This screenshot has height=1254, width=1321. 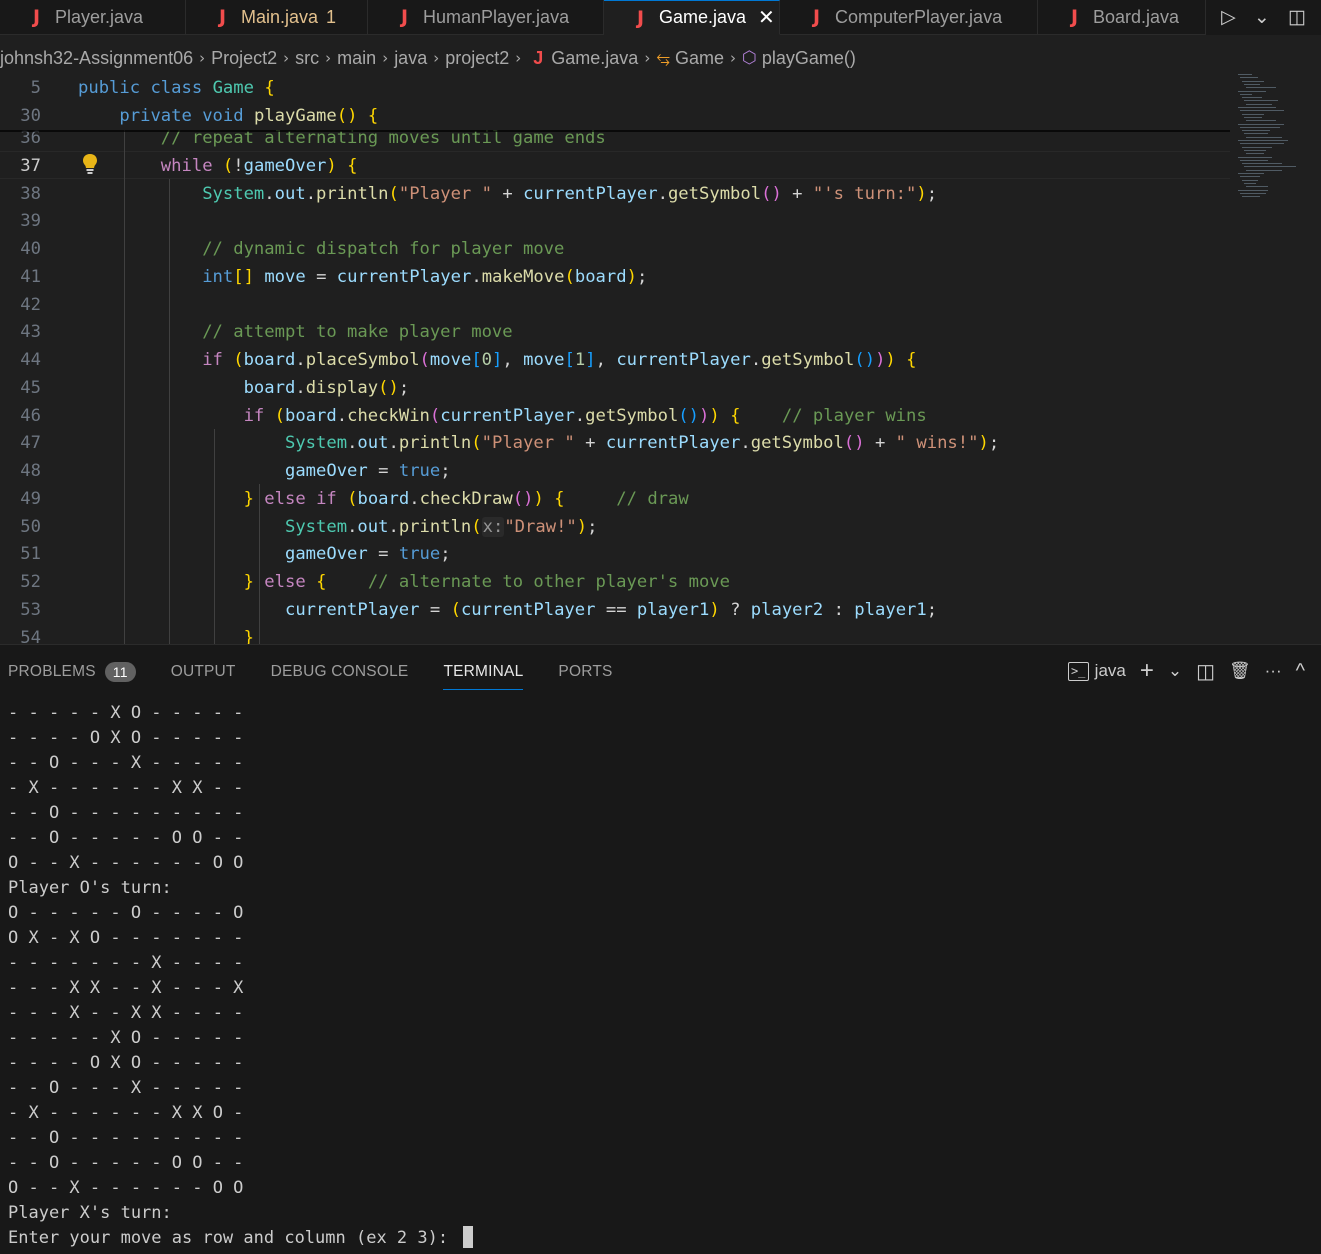 I want to click on terminal-line: - - O - - - X - - - - -, so click(x=126, y=1088).